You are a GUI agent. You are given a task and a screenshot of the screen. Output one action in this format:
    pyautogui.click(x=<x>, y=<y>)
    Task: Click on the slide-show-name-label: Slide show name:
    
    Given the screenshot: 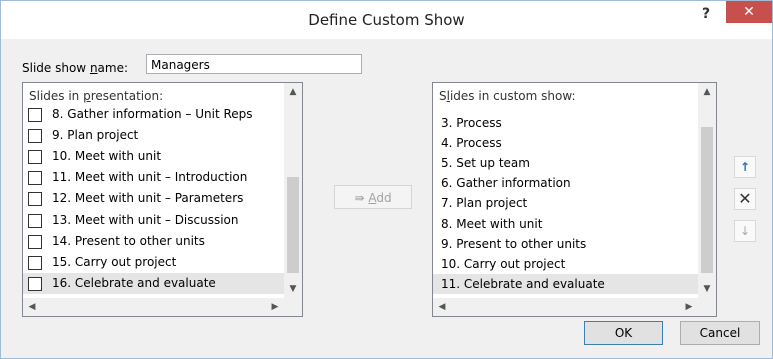 What is the action you would take?
    pyautogui.click(x=75, y=68)
    